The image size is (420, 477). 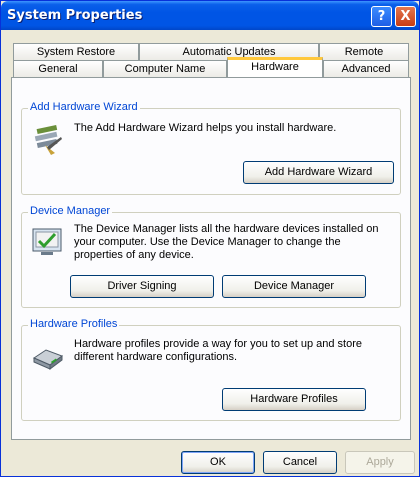 What do you see at coordinates (75, 15) in the screenshot?
I see `window-title: System Properties` at bounding box center [75, 15].